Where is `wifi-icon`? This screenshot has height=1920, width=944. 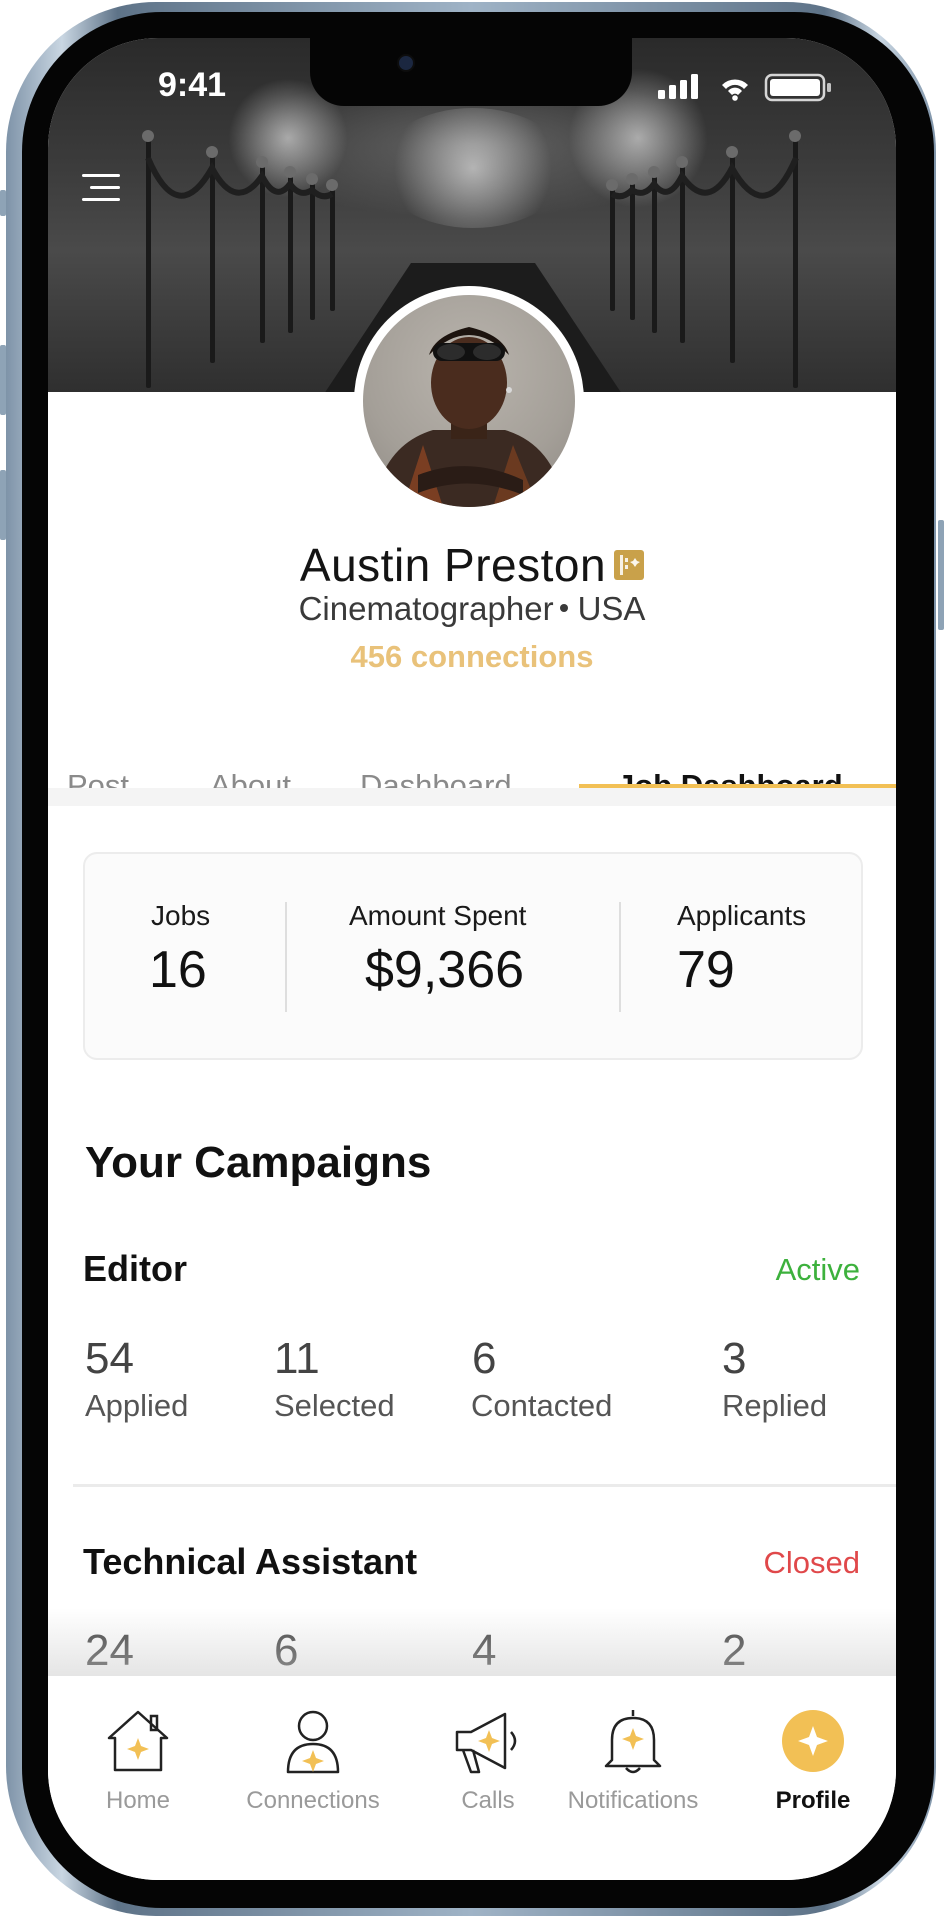 wifi-icon is located at coordinates (735, 90).